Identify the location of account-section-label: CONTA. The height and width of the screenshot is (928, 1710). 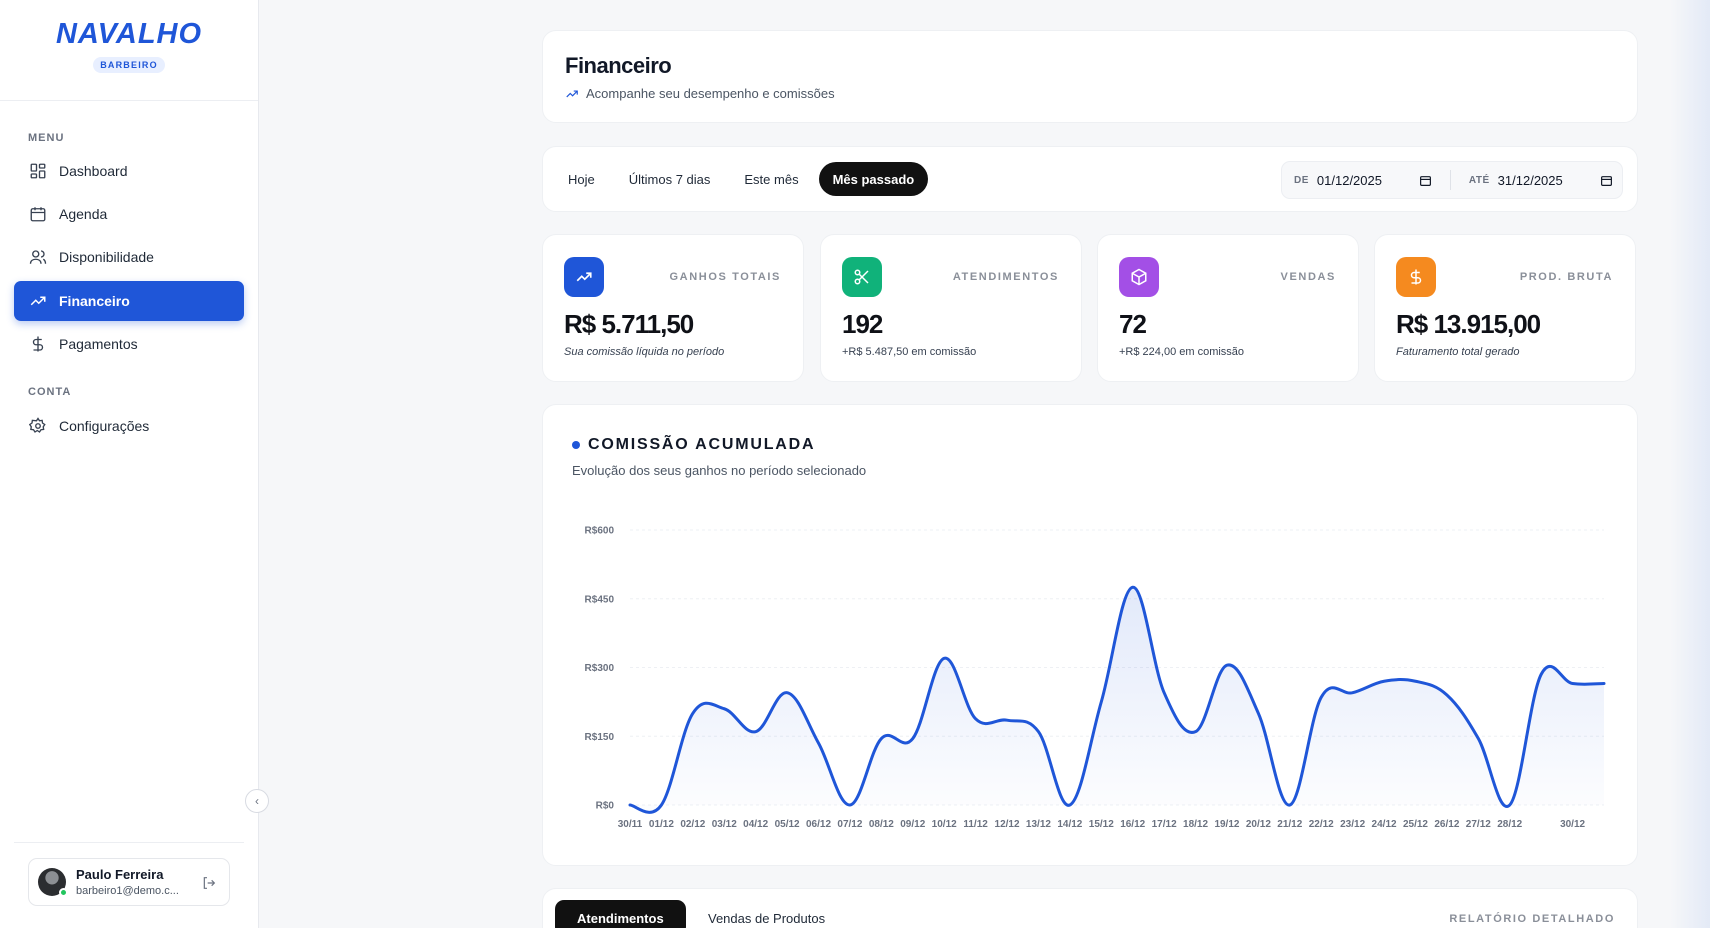
(50, 392).